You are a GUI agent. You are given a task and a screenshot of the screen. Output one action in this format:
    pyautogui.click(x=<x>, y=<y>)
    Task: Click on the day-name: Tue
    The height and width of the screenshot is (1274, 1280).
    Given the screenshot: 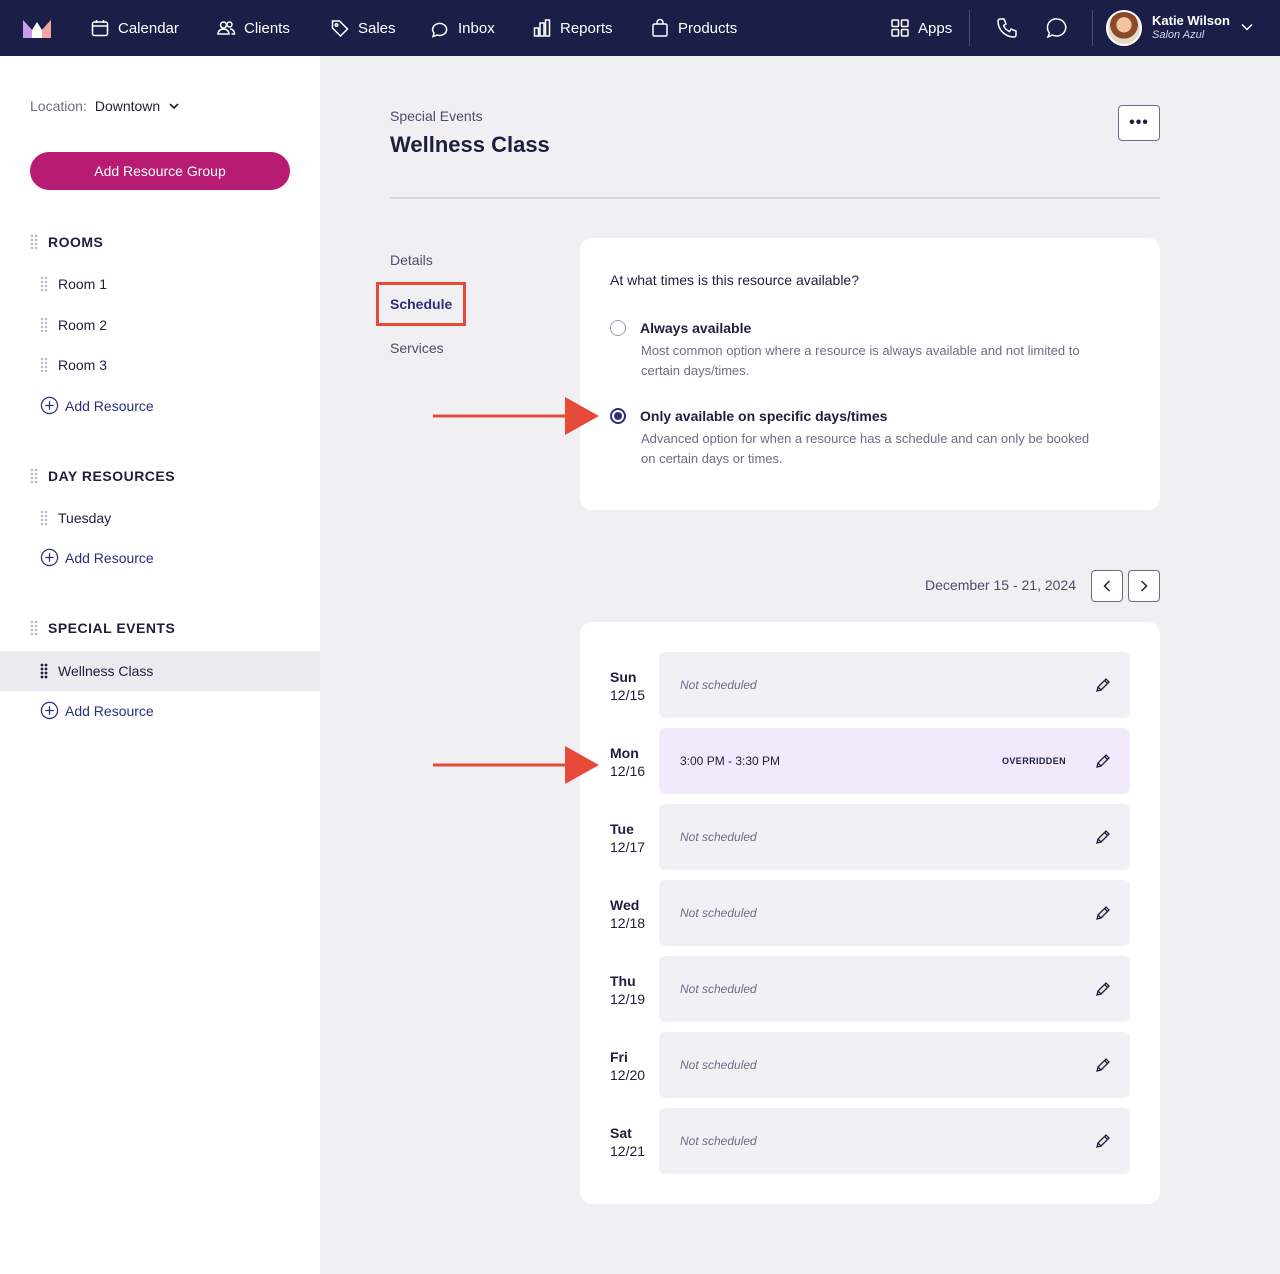 What is the action you would take?
    pyautogui.click(x=622, y=829)
    